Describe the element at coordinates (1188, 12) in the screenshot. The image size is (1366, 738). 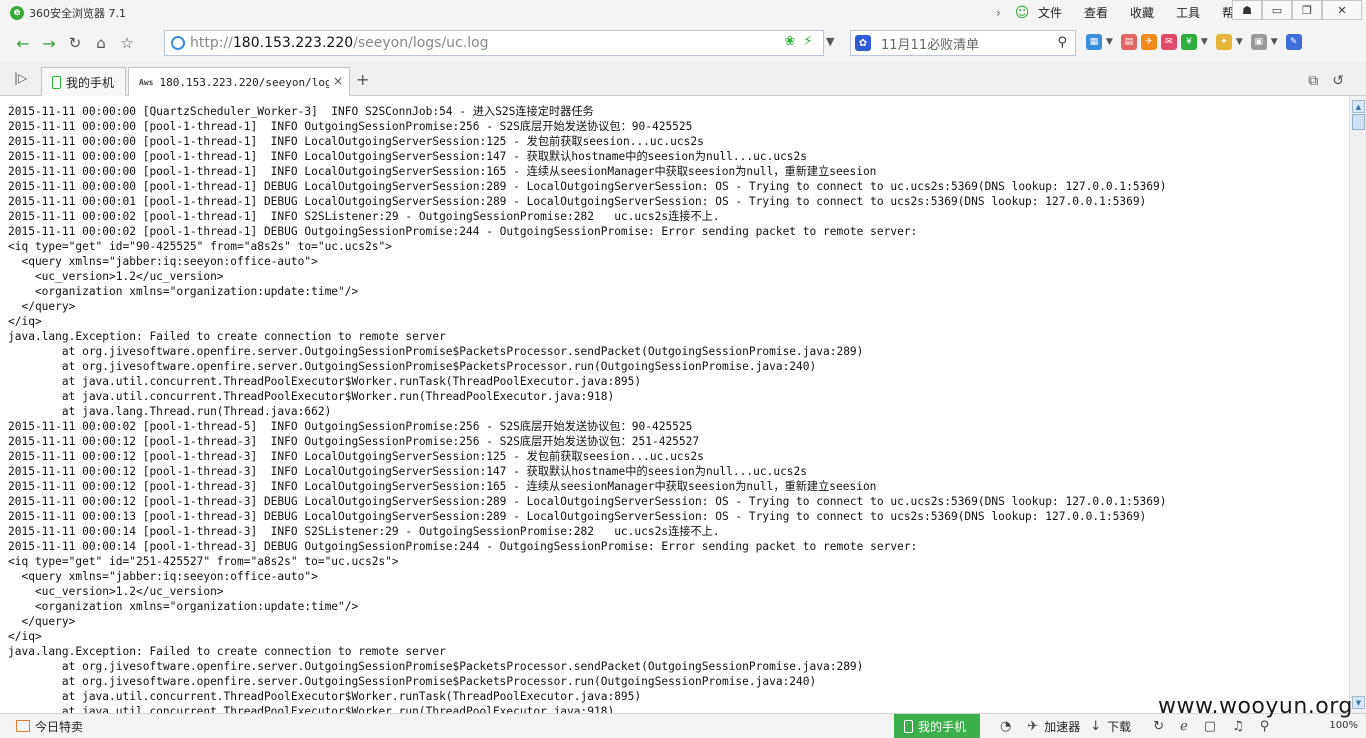
I see `menu-tools: 工具` at that location.